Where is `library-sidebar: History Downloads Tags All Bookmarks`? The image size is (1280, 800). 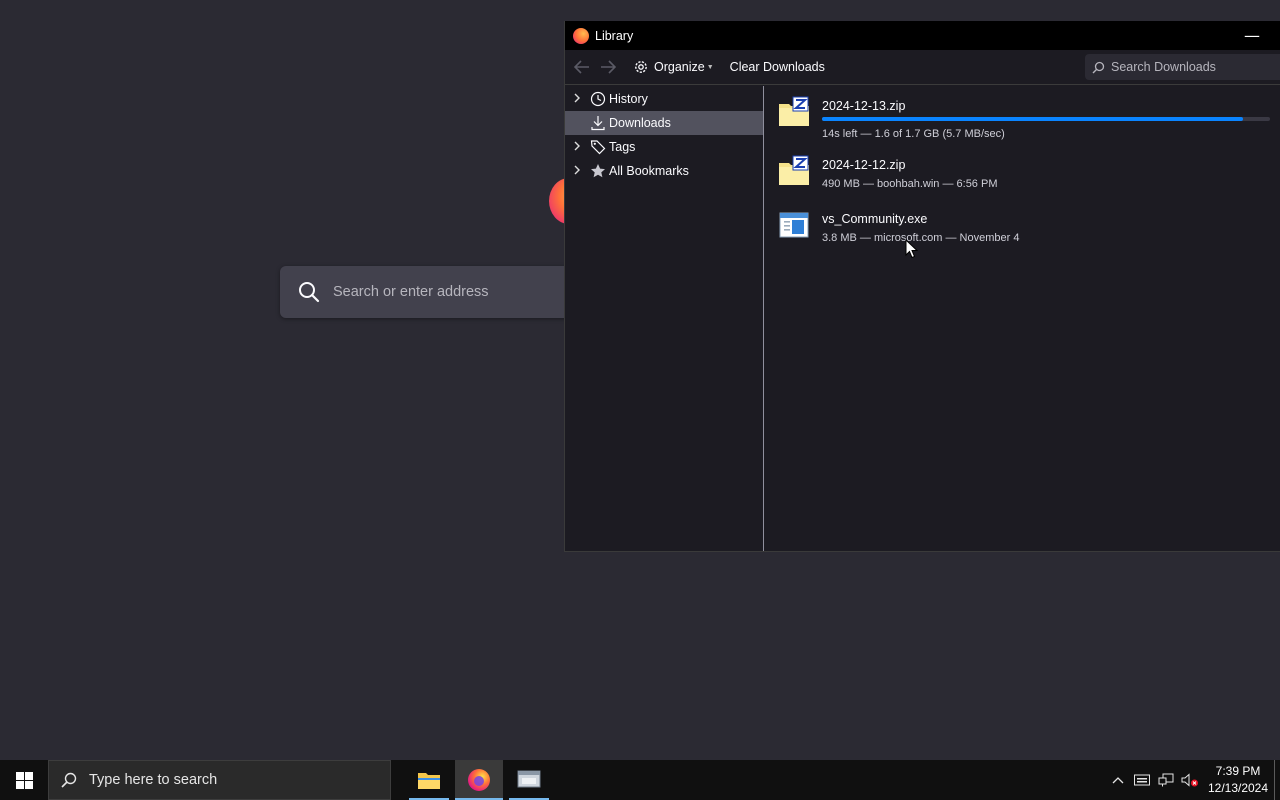 library-sidebar: History Downloads Tags All Bookmarks is located at coordinates (664, 318).